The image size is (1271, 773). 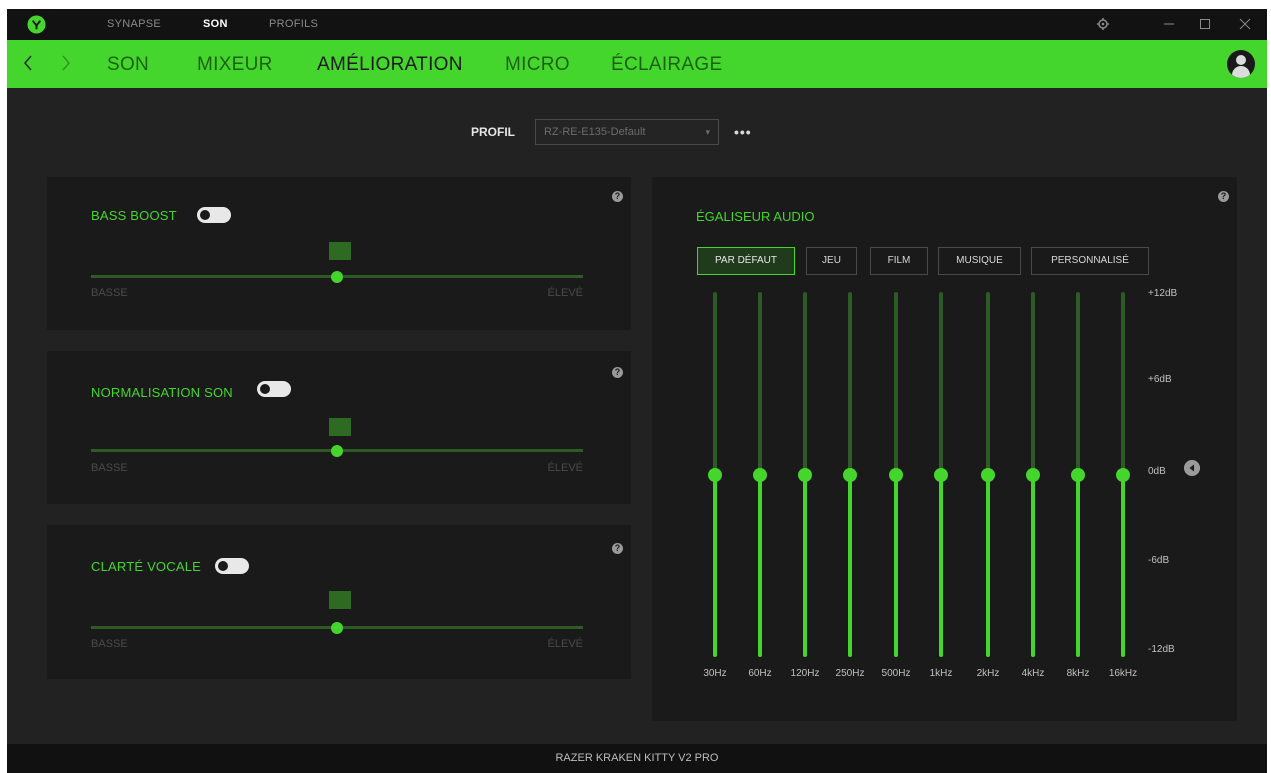 What do you see at coordinates (1245, 24) in the screenshot?
I see `close-icon` at bounding box center [1245, 24].